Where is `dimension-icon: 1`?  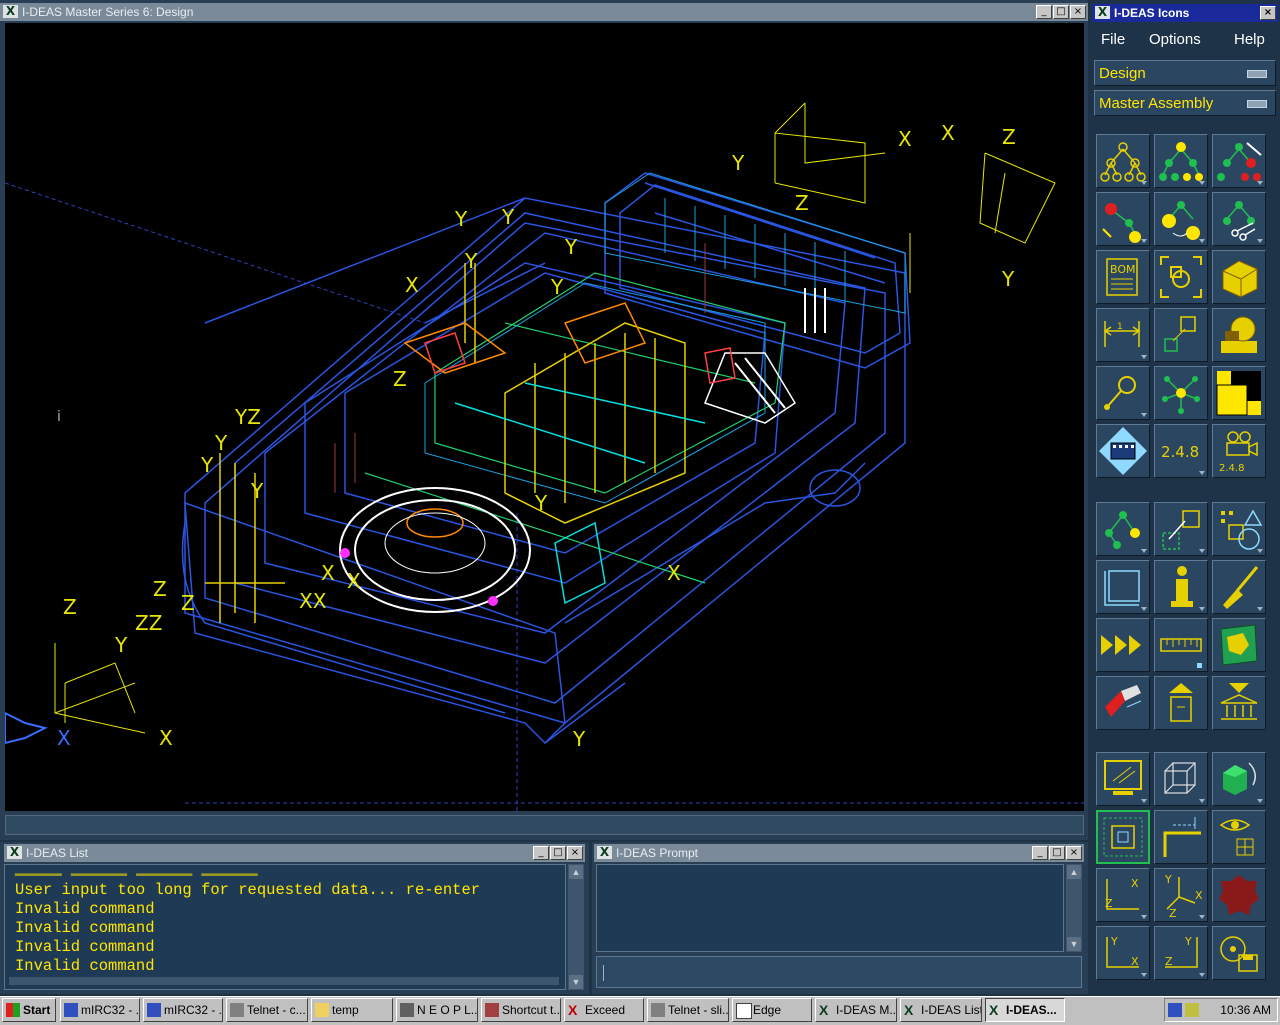
dimension-icon: 1 is located at coordinates (1123, 335).